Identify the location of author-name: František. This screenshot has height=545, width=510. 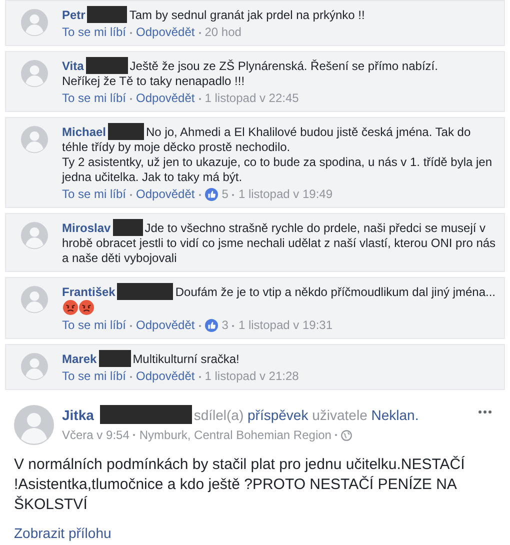
(89, 292).